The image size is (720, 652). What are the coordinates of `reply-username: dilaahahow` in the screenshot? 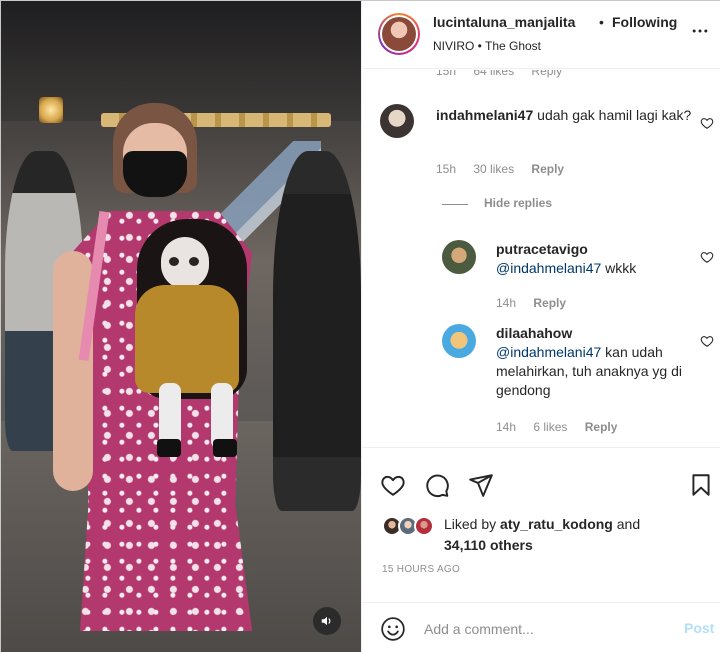 It's located at (534, 333).